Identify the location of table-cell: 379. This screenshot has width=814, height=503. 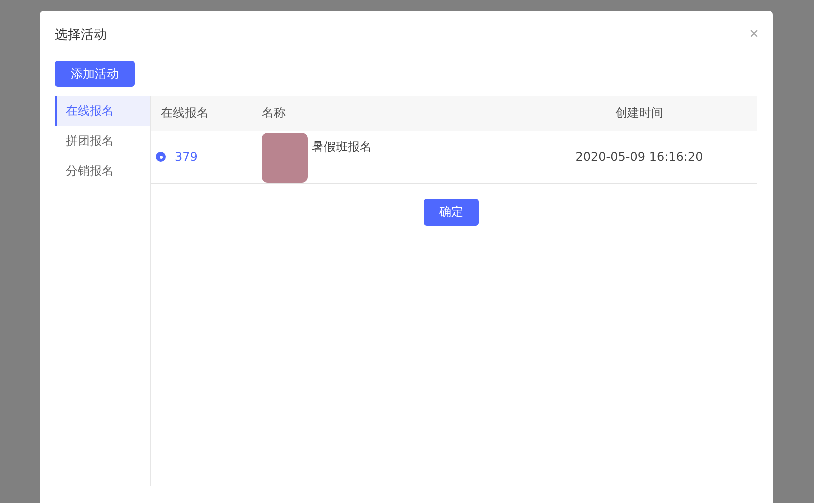
(186, 157).